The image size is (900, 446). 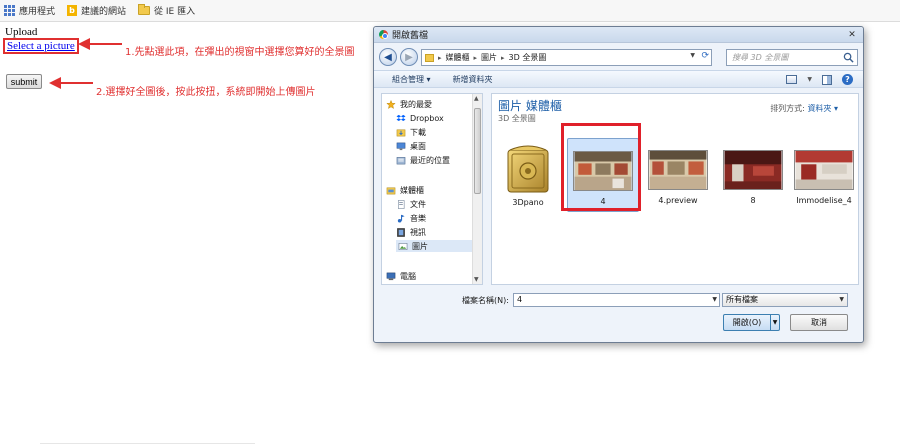 I want to click on organize-button: 組合管理 ▾, so click(x=411, y=79).